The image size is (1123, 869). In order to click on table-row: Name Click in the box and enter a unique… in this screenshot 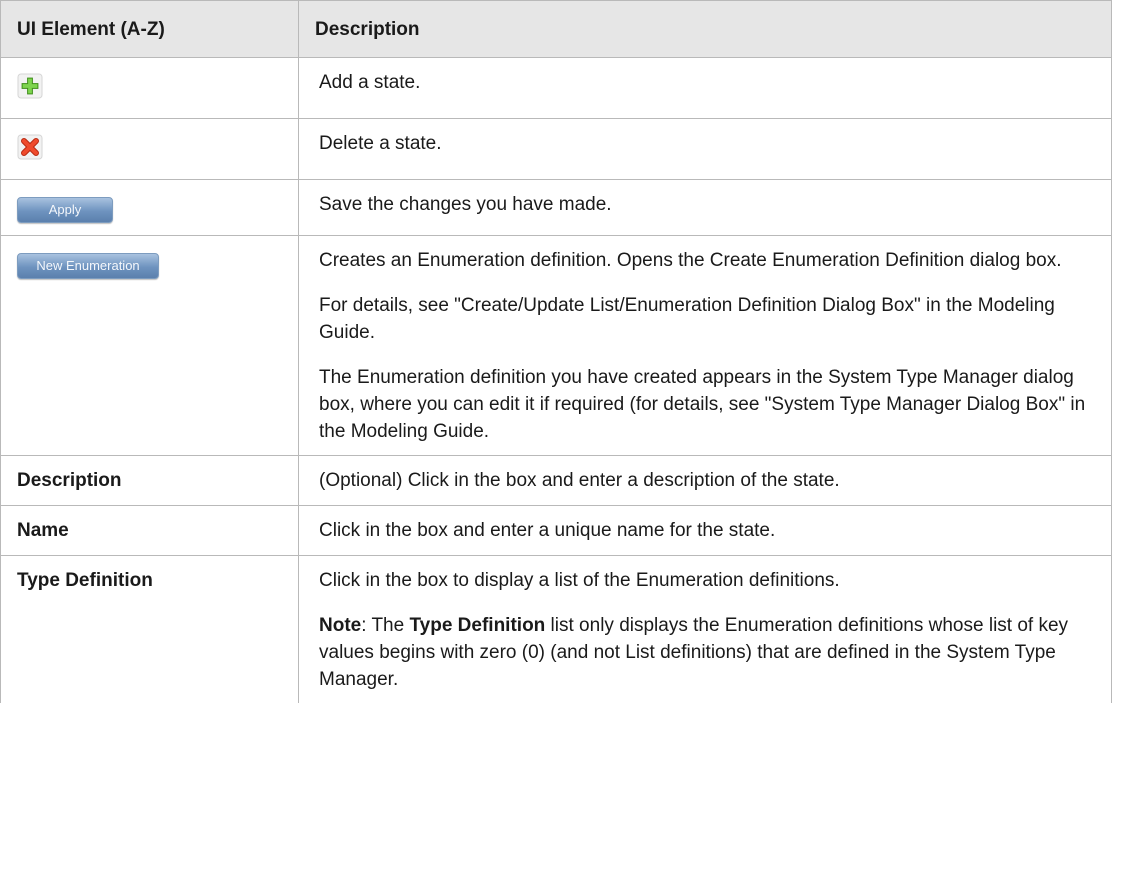, I will do `click(556, 530)`.